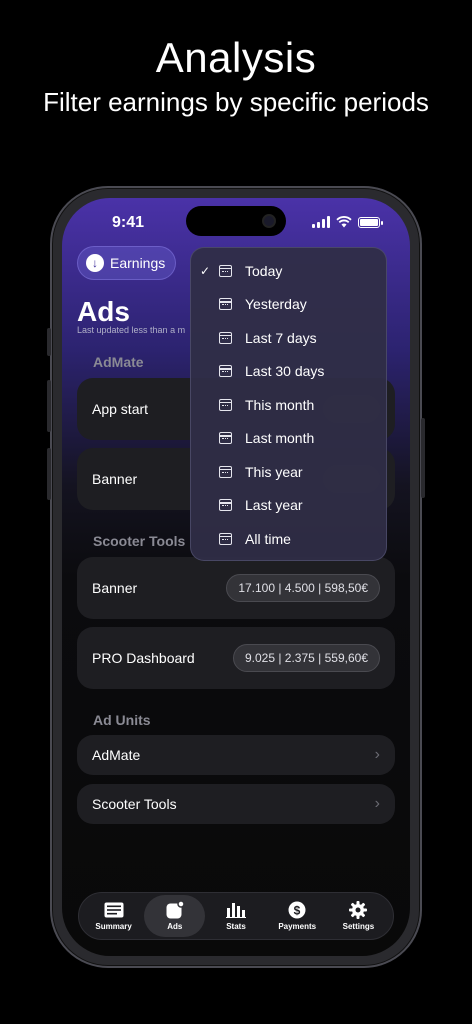 Image resolution: width=472 pixels, height=1024 pixels. I want to click on menu-item-label: Yesterday, so click(276, 304).